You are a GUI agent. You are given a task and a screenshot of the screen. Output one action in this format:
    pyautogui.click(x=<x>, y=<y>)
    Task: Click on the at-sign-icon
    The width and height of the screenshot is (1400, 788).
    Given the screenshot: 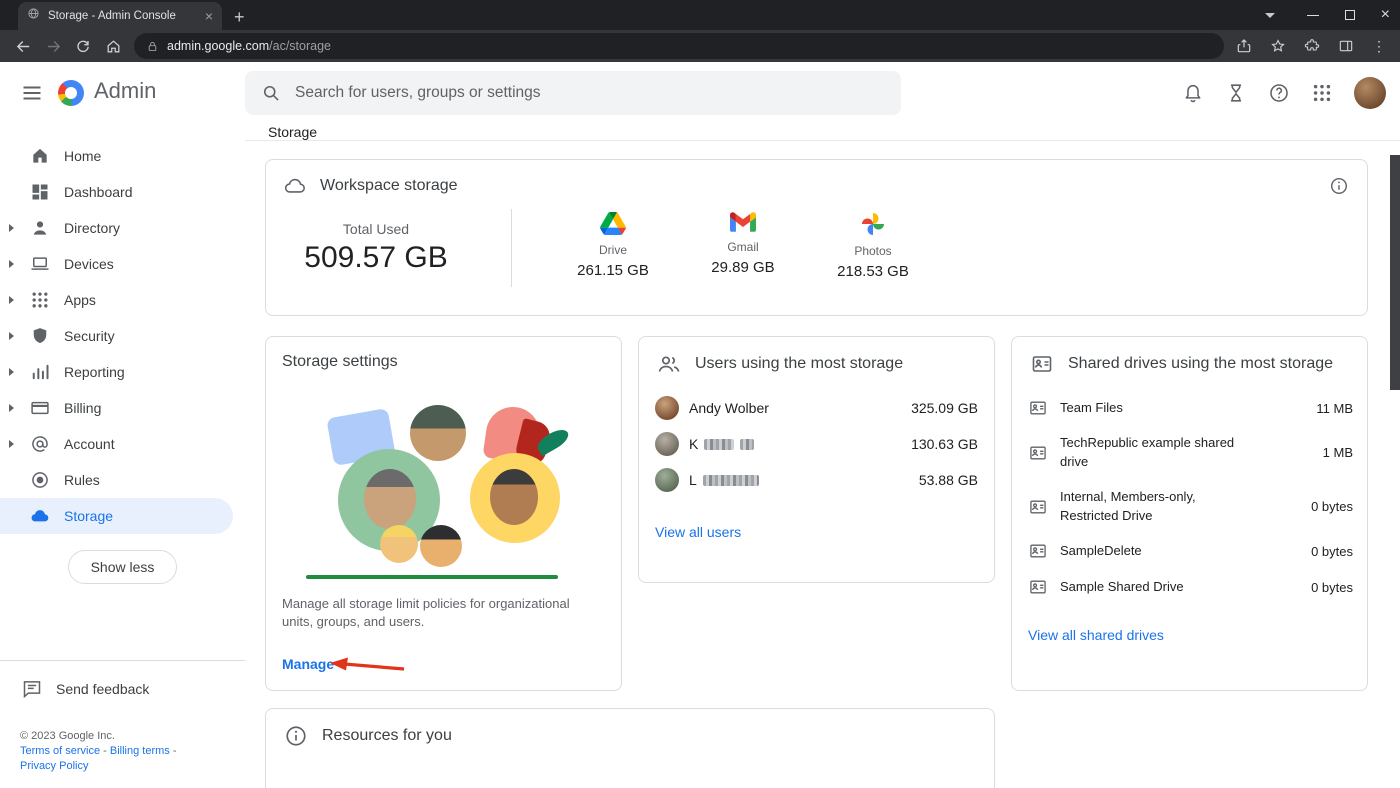 What is the action you would take?
    pyautogui.click(x=40, y=444)
    